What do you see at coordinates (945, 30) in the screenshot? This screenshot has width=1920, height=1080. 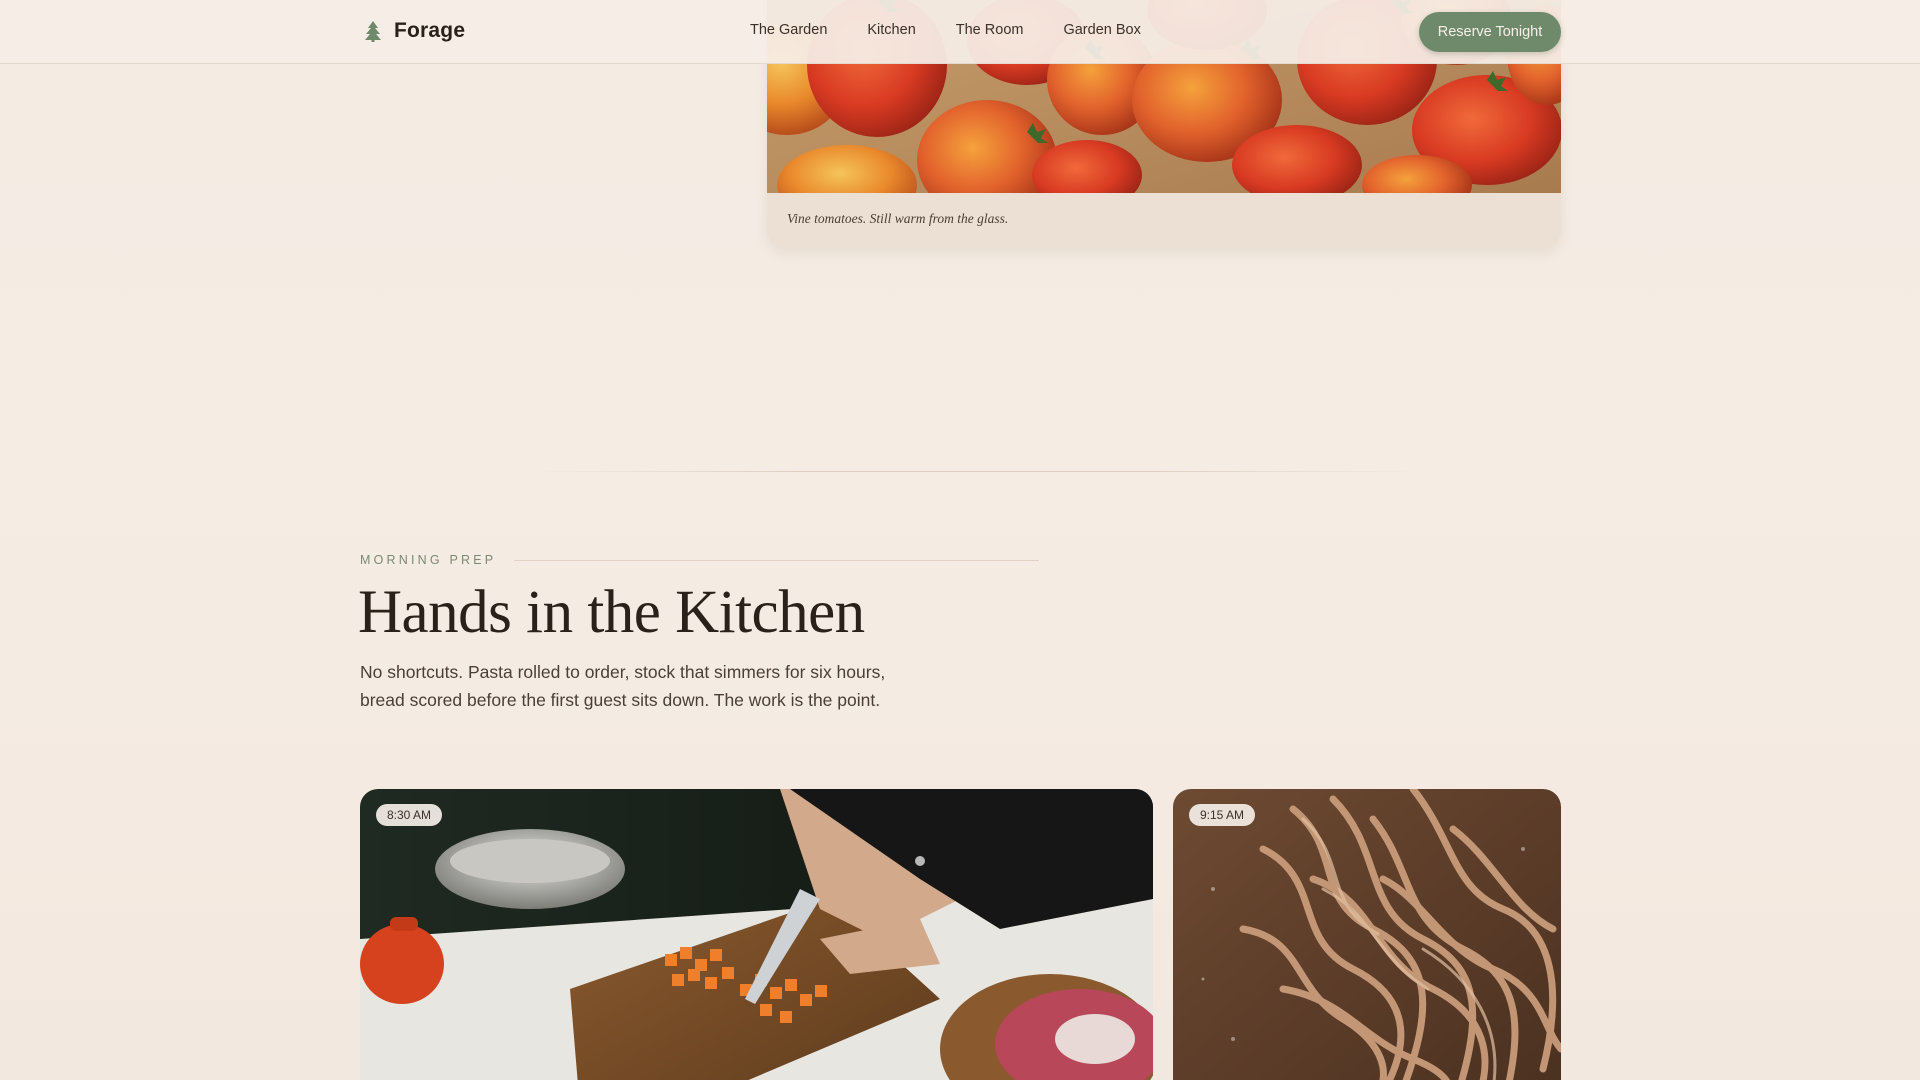 I see `nav-links: The Garden Kitchen The Room Garden Box` at bounding box center [945, 30].